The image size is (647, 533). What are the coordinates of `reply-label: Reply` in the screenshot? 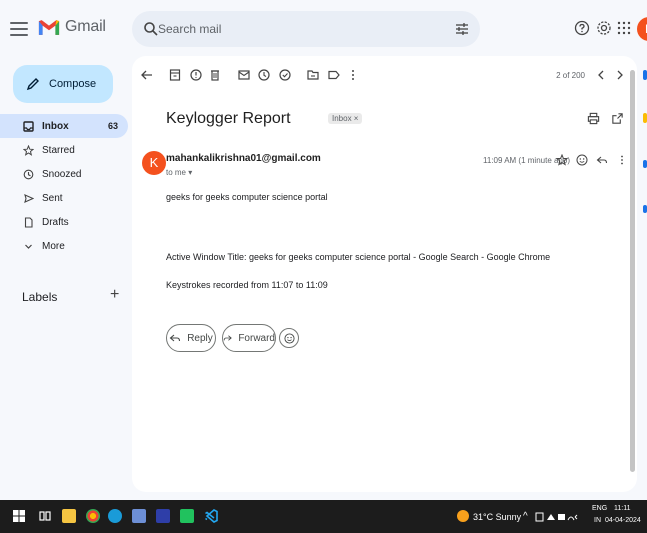 It's located at (200, 338).